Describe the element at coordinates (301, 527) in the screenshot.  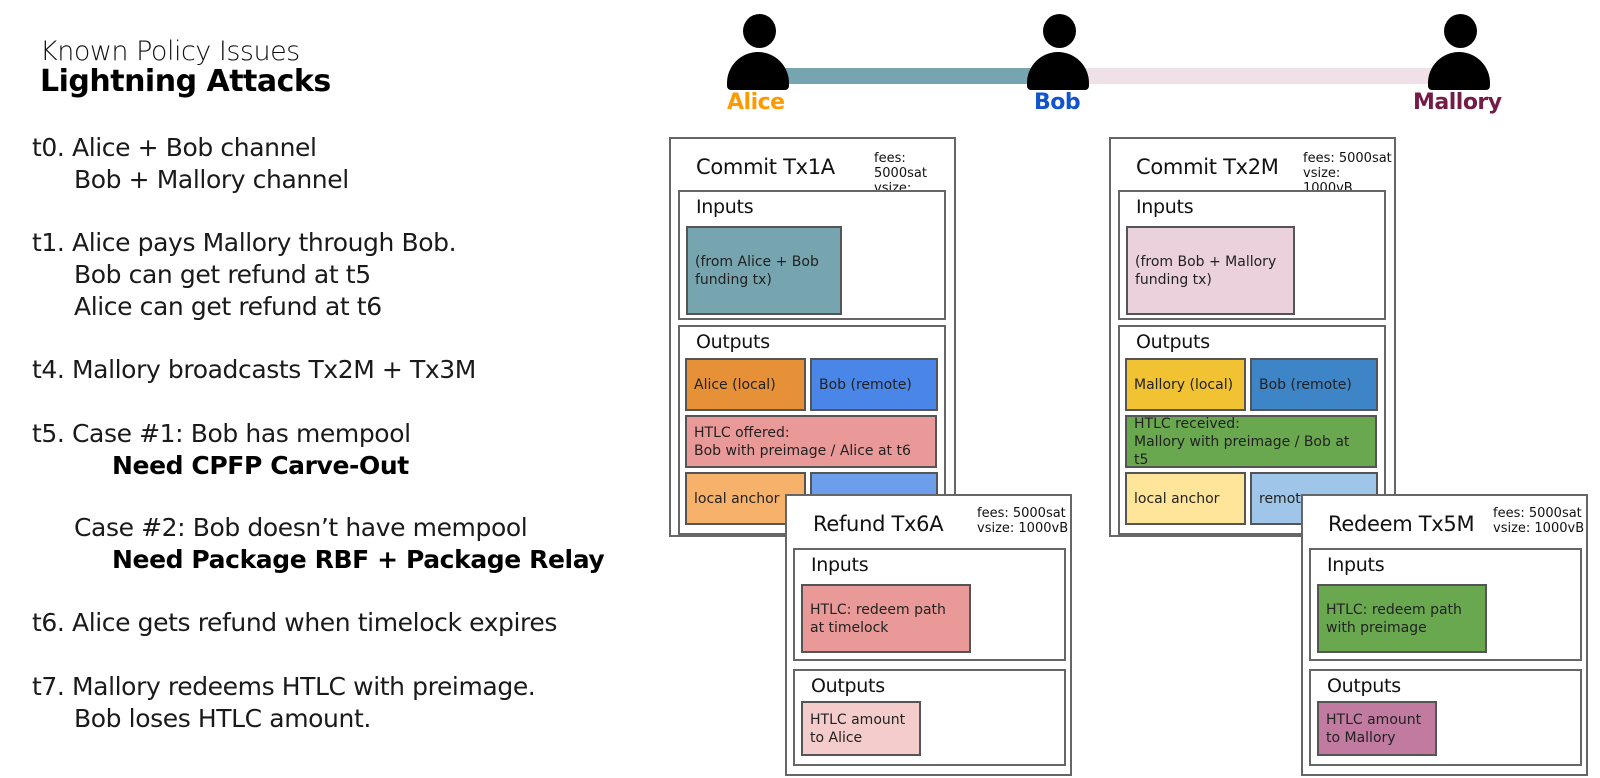
I see `step-line: Case #2: Bob doesn’t have mempool` at that location.